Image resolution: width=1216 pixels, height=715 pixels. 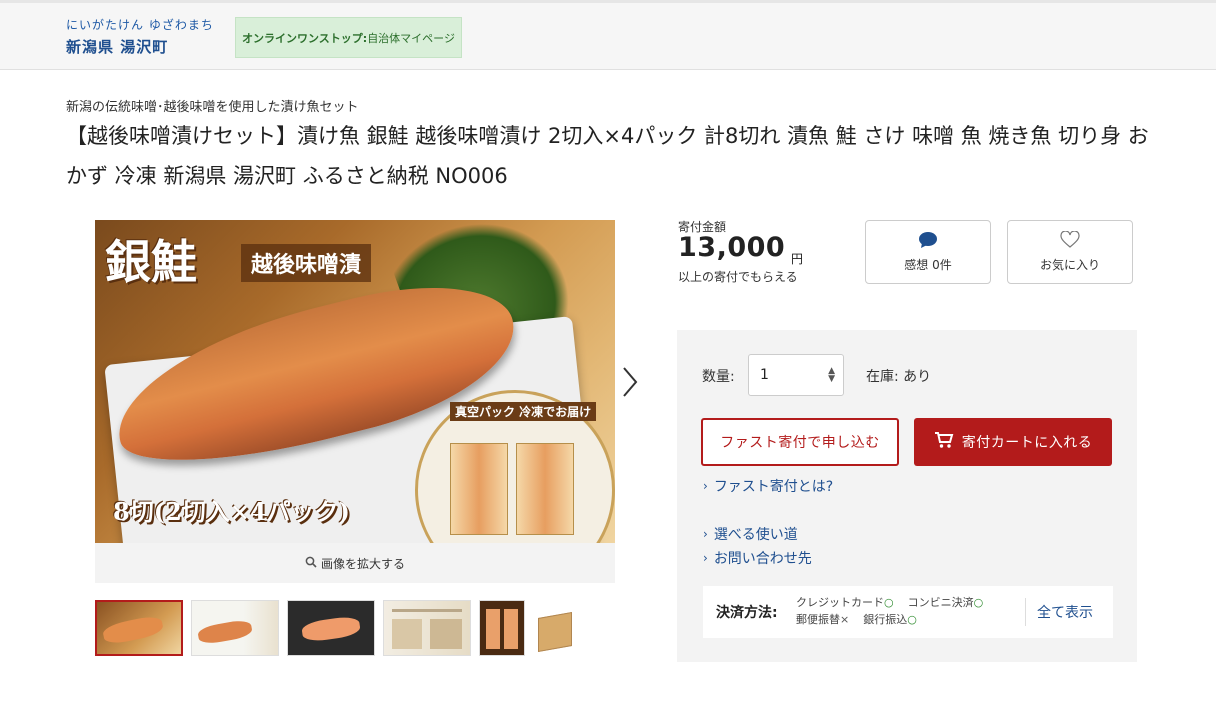 I want to click on image-count-text: 8切(2切入×4パック), so click(x=231, y=511).